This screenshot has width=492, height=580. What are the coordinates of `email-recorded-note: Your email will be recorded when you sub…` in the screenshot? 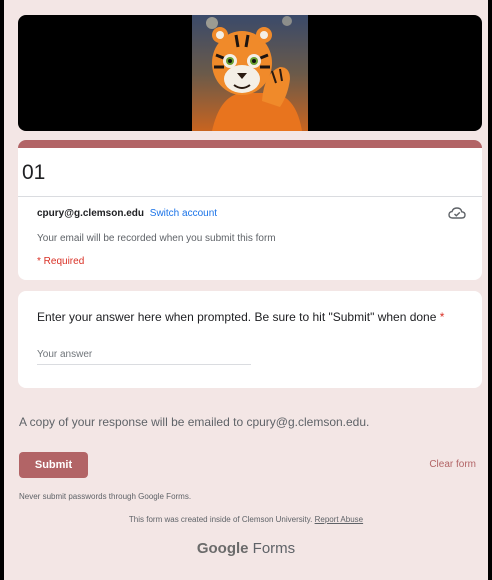 It's located at (156, 238).